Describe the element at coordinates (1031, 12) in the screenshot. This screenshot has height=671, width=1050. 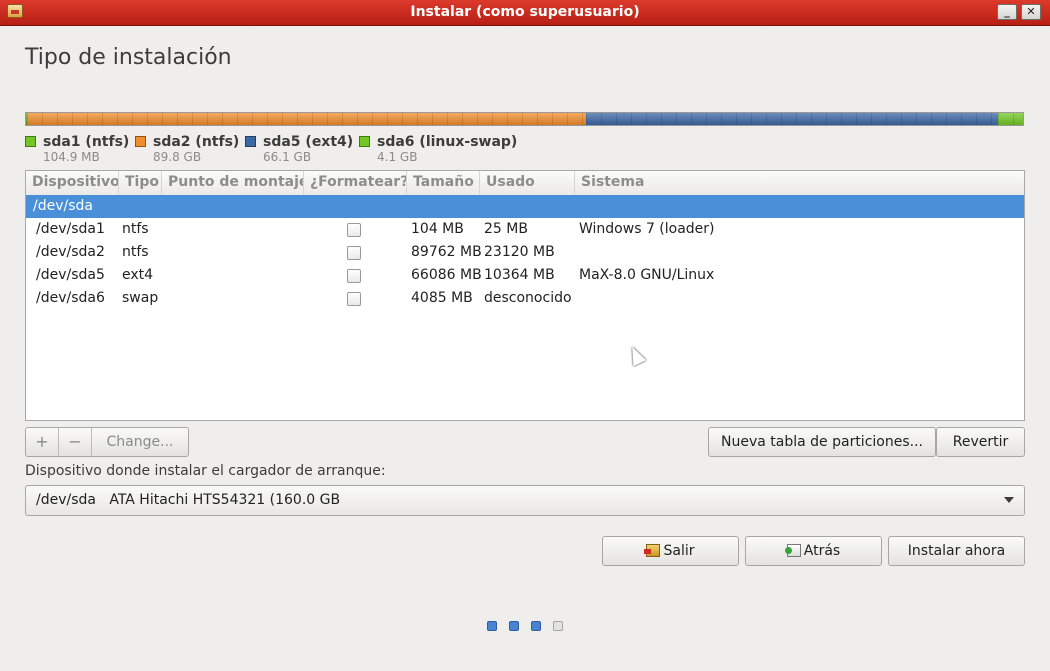
I see `close-button: ✕` at that location.